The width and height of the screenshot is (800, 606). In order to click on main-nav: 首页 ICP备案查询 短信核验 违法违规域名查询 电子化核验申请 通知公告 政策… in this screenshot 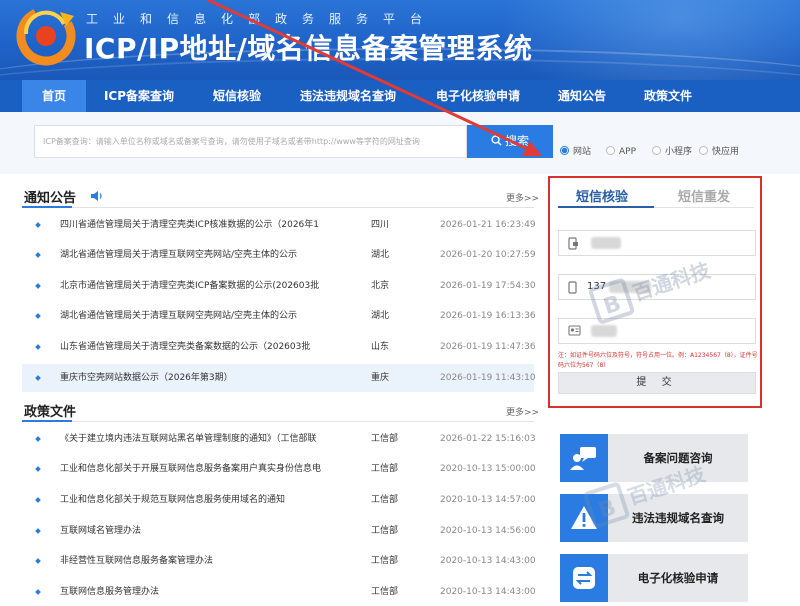, I will do `click(400, 96)`.